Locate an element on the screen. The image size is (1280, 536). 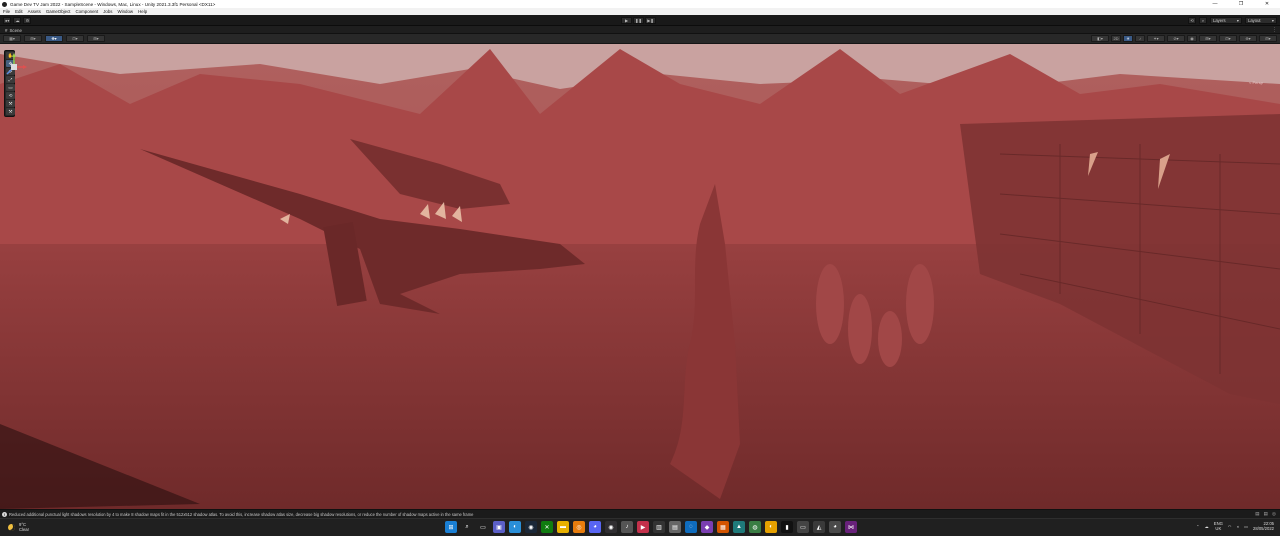
cloud-tray-icon: ☁ is located at coordinates (1207, 526).